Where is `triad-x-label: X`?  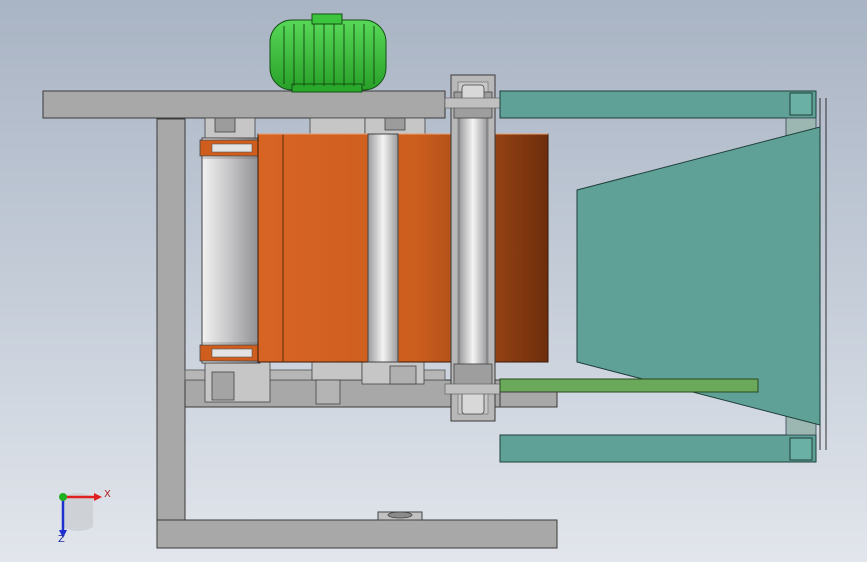 triad-x-label: X is located at coordinates (107, 494).